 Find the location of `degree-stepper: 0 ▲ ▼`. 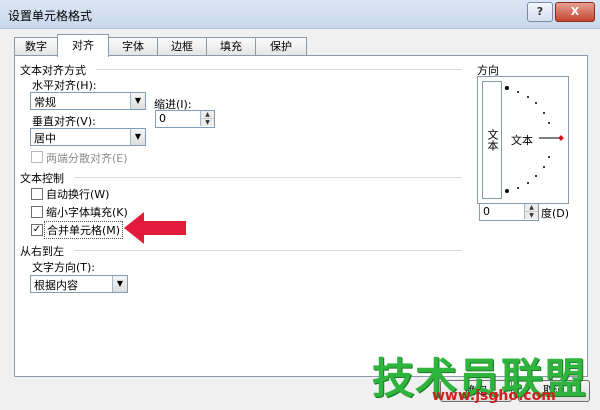

degree-stepper: 0 ▲ ▼ is located at coordinates (509, 212).